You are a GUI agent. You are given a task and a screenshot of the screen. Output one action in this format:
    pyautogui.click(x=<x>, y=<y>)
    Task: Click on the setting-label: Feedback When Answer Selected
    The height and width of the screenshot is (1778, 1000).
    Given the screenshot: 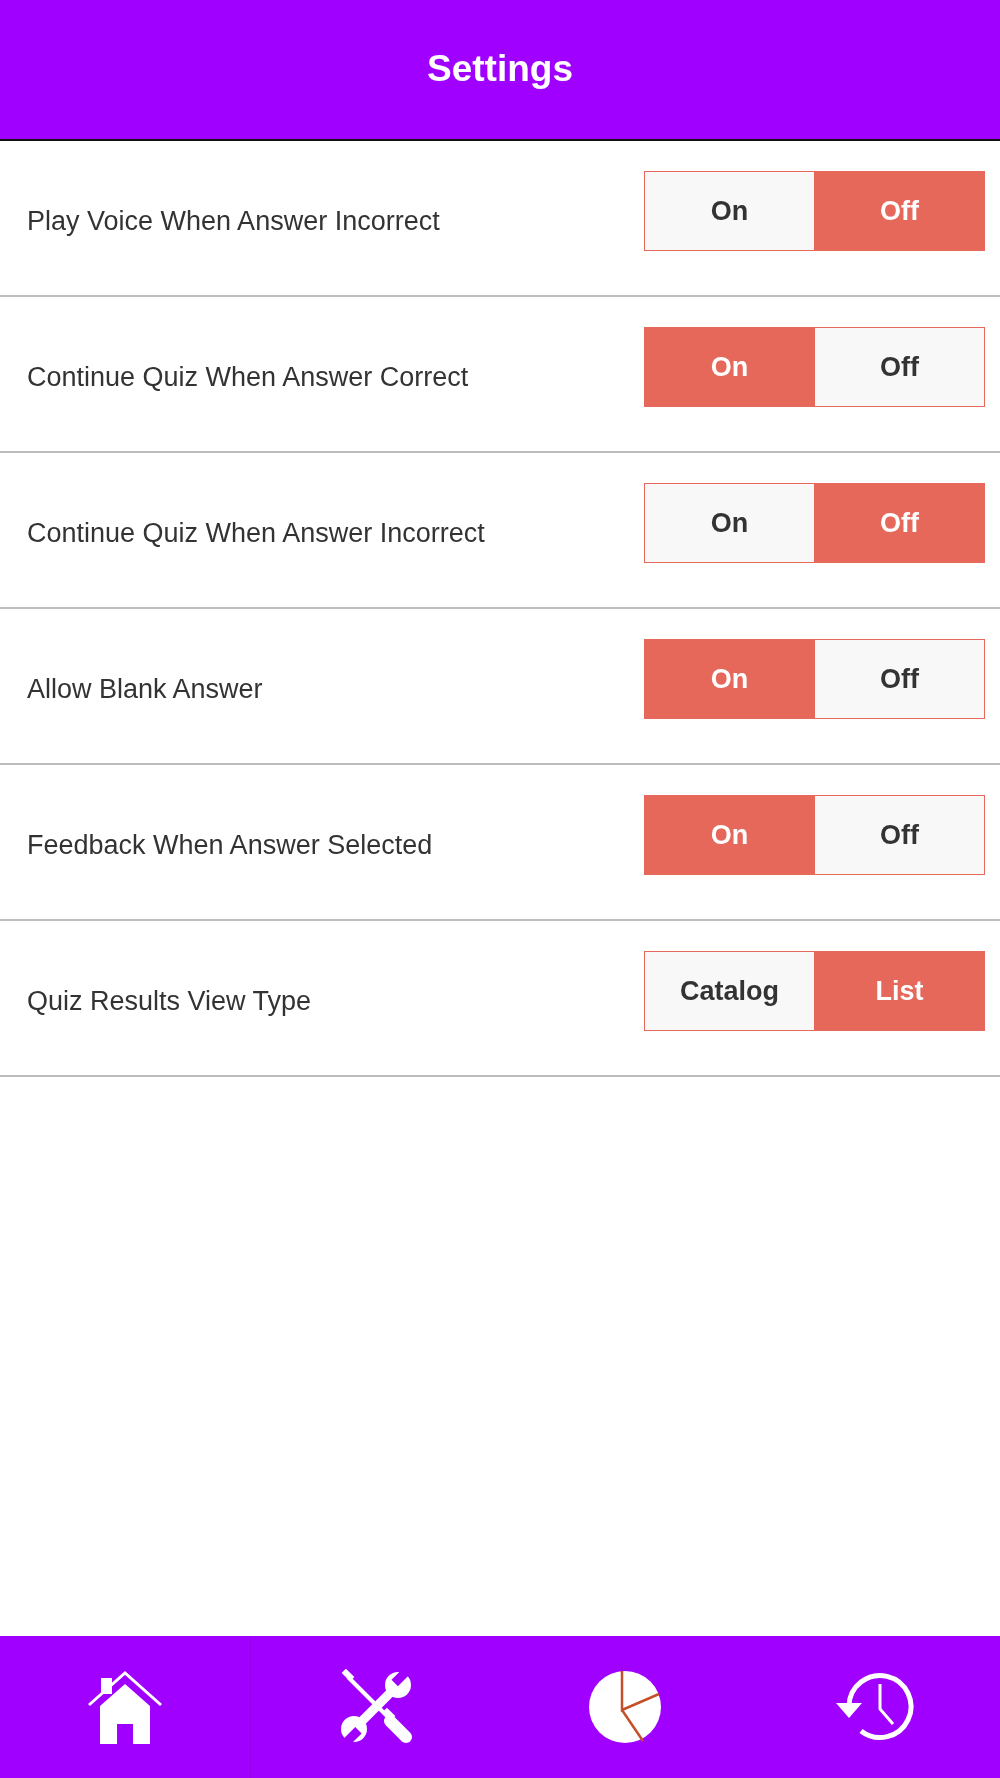 What is the action you would take?
    pyautogui.click(x=230, y=845)
    